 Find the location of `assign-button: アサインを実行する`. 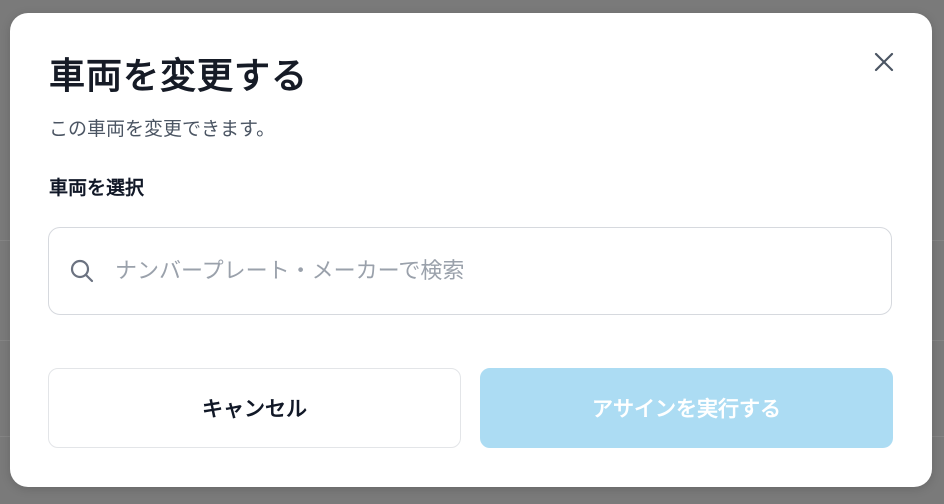

assign-button: アサインを実行する is located at coordinates (686, 408).